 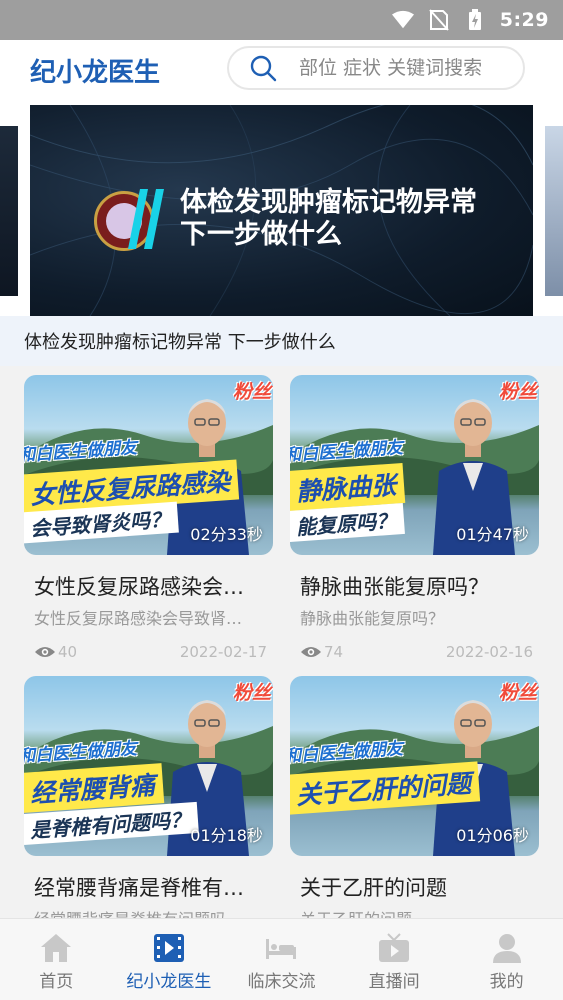 What do you see at coordinates (281, 341) in the screenshot?
I see `banner-caption: 体检发现肿瘤标记物异常 下一步做什么` at bounding box center [281, 341].